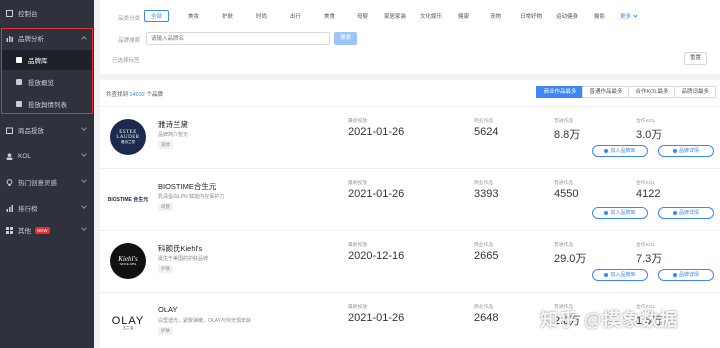 This screenshot has height=348, width=720. I want to click on selected-tags-label: 已选择标签, so click(126, 61).